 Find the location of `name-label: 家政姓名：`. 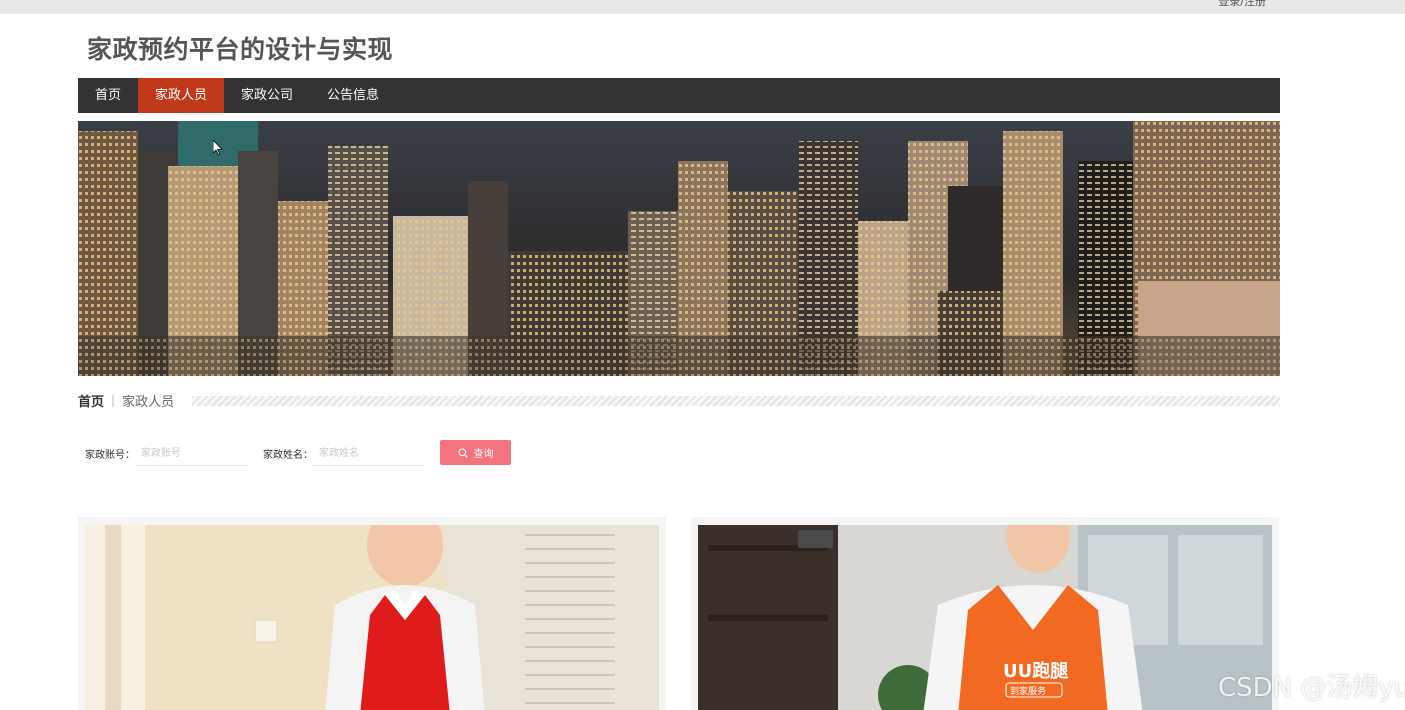

name-label: 家政姓名： is located at coordinates (288, 455).